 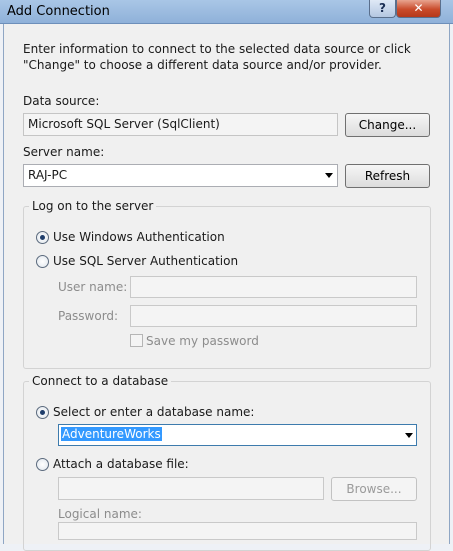 What do you see at coordinates (273, 316) in the screenshot?
I see `password-input` at bounding box center [273, 316].